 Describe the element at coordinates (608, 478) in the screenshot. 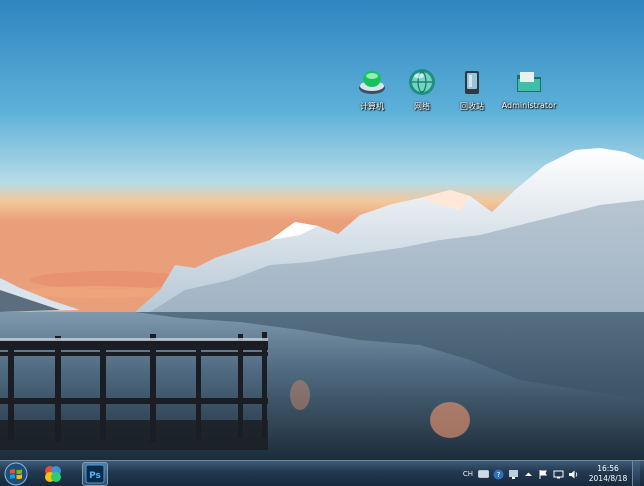

I see `clock-date: 2014/8/18` at that location.